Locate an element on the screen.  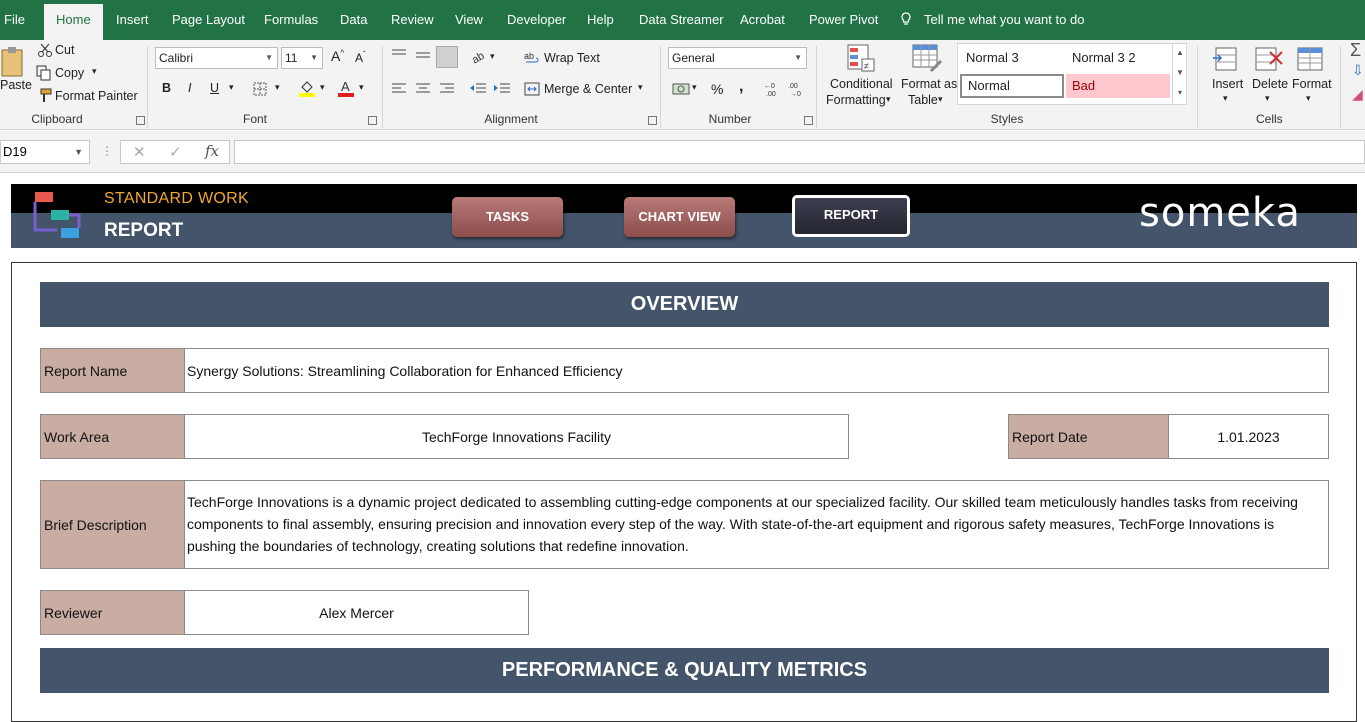
decrease-indent-icon is located at coordinates (478, 89).